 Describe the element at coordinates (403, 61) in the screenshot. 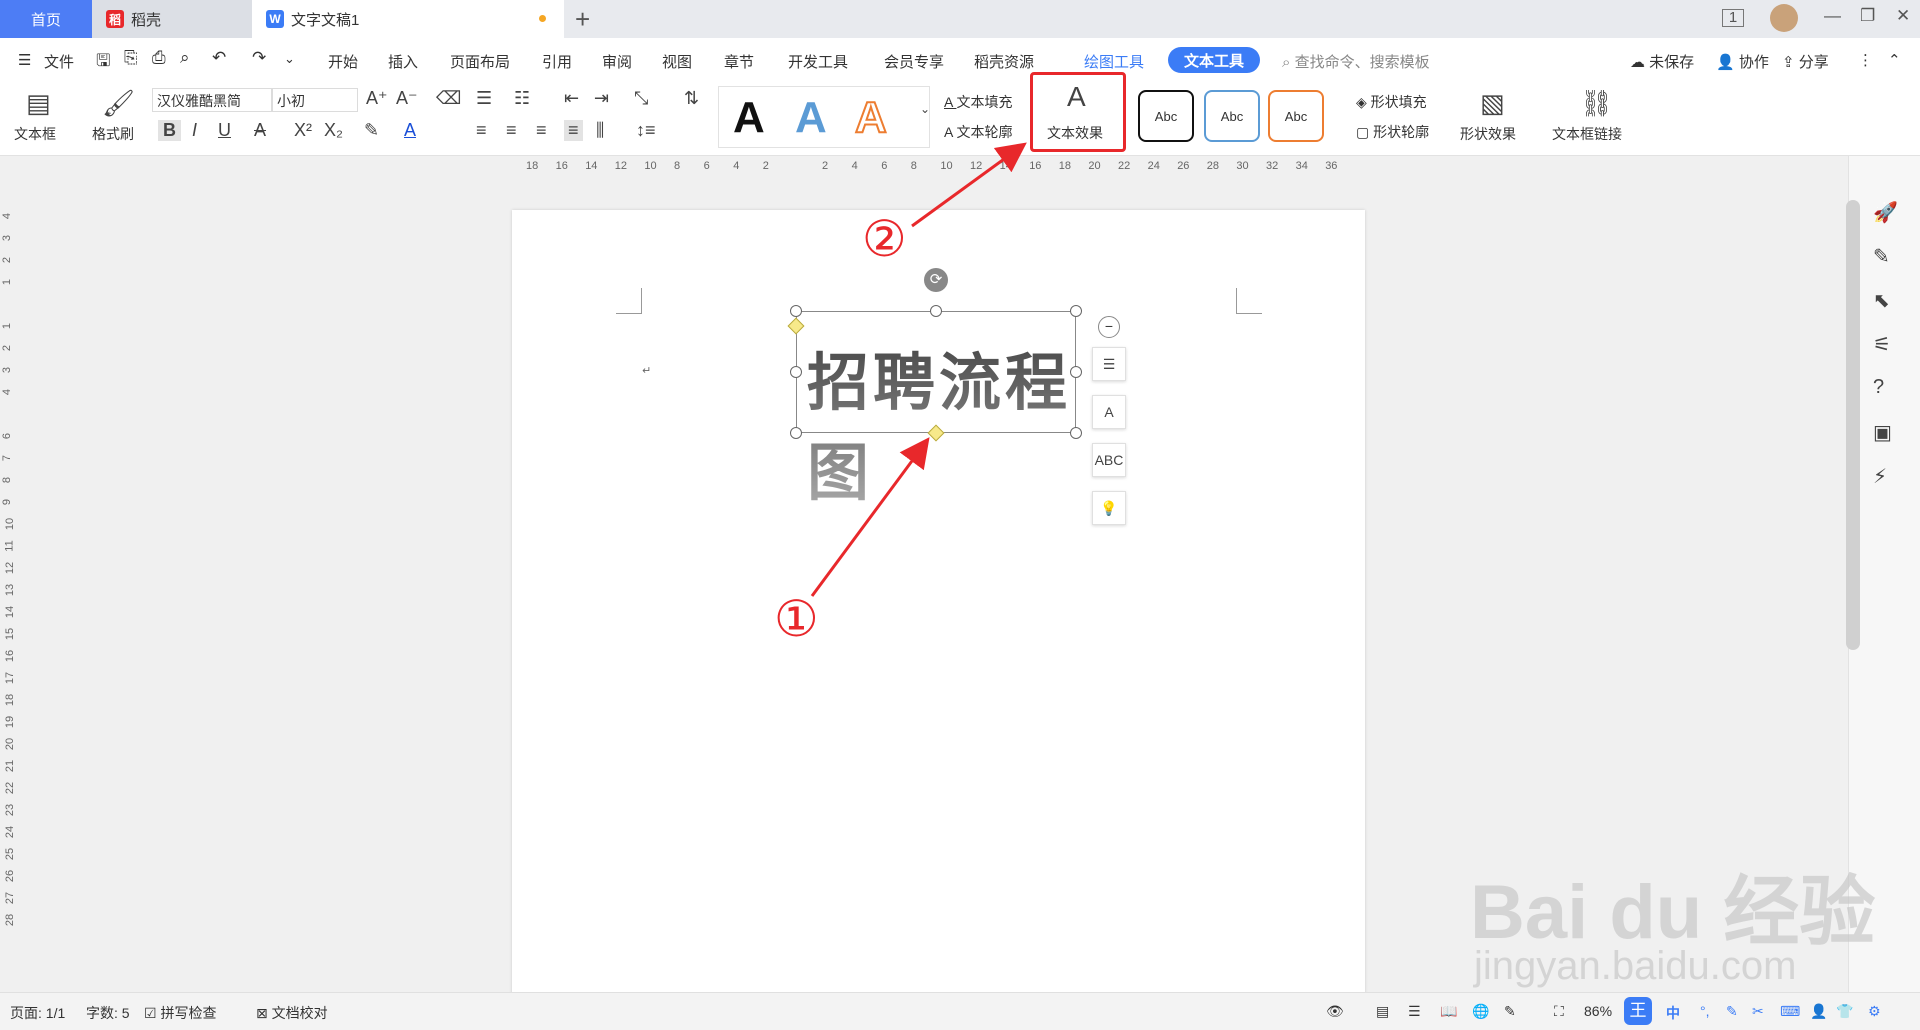

I see `menu-insert: 插入` at that location.